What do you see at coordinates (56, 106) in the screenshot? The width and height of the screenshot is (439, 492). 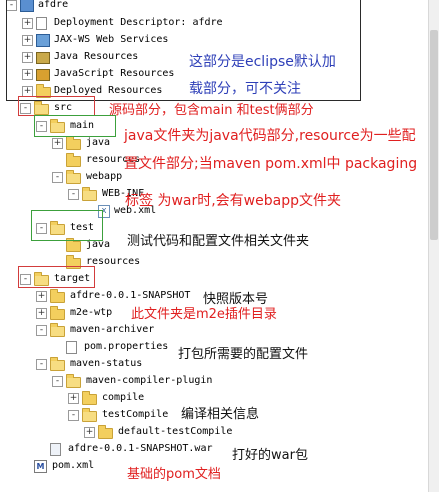 I see `src-highlight-box` at bounding box center [56, 106].